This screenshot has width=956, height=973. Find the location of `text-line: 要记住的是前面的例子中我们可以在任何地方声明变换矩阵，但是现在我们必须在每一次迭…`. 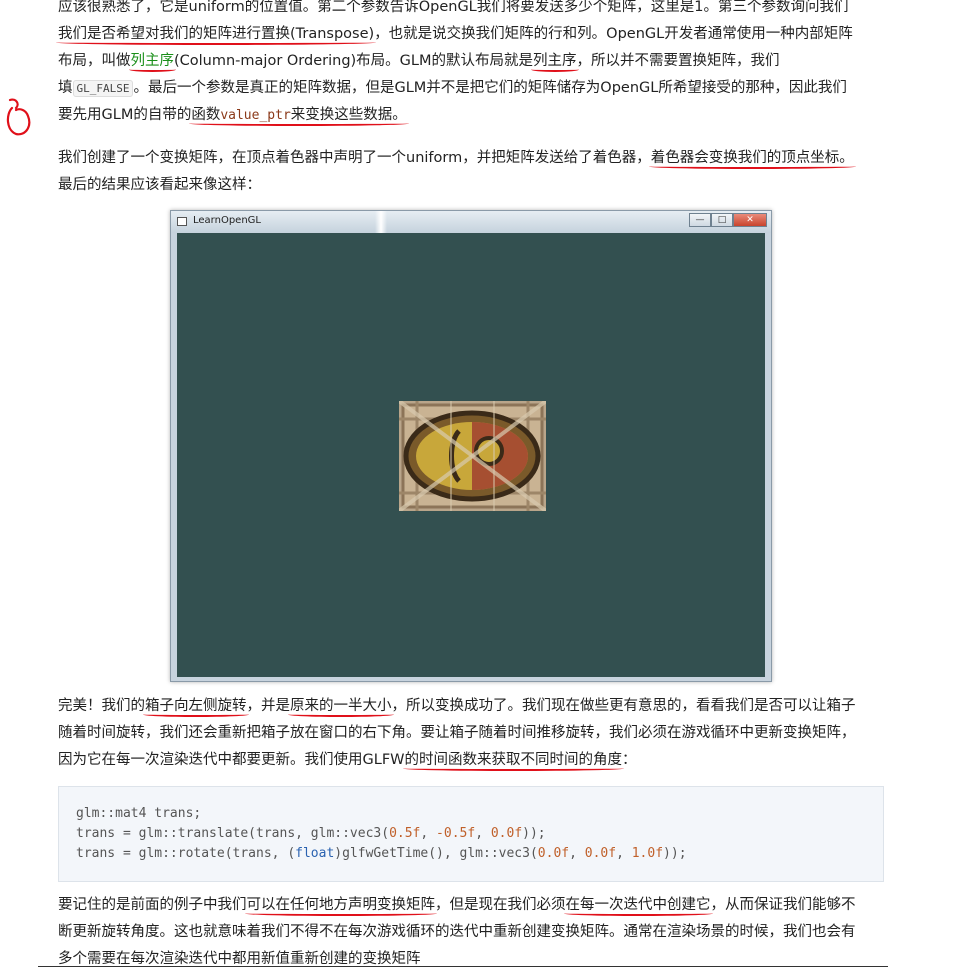

text-line: 要记住的是前面的例子中我们可以在任何地方声明变换矩阵，但是现在我们必须在每一次迭… is located at coordinates (457, 905).